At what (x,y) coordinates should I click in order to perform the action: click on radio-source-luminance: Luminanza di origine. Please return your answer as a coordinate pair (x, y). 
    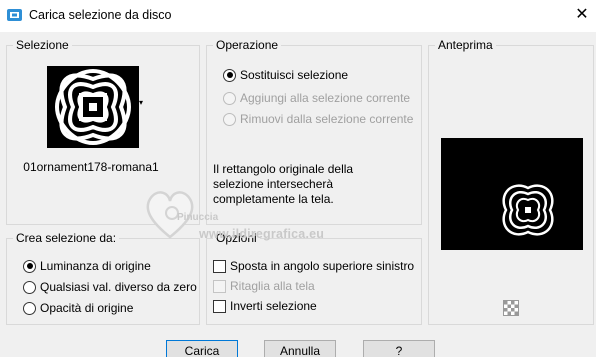
    Looking at the image, I should click on (87, 266).